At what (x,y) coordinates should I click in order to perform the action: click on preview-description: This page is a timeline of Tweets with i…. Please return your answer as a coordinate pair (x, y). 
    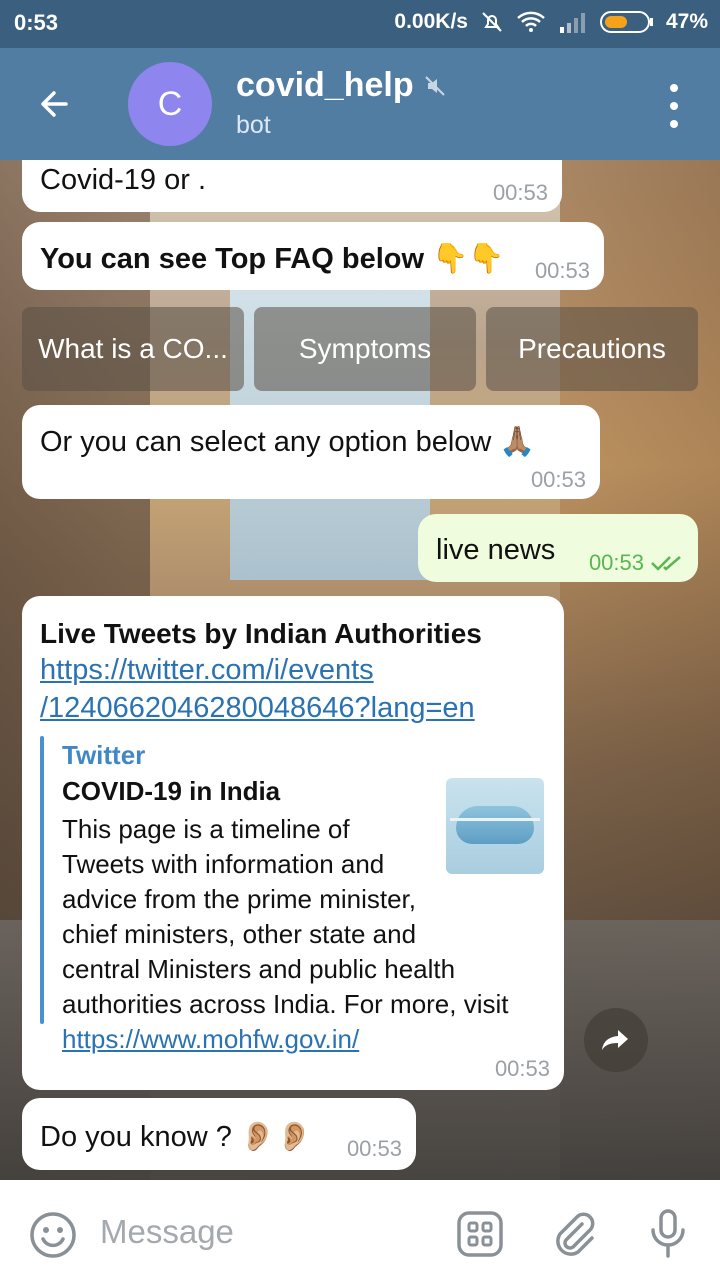
    Looking at the image, I should click on (285, 934).